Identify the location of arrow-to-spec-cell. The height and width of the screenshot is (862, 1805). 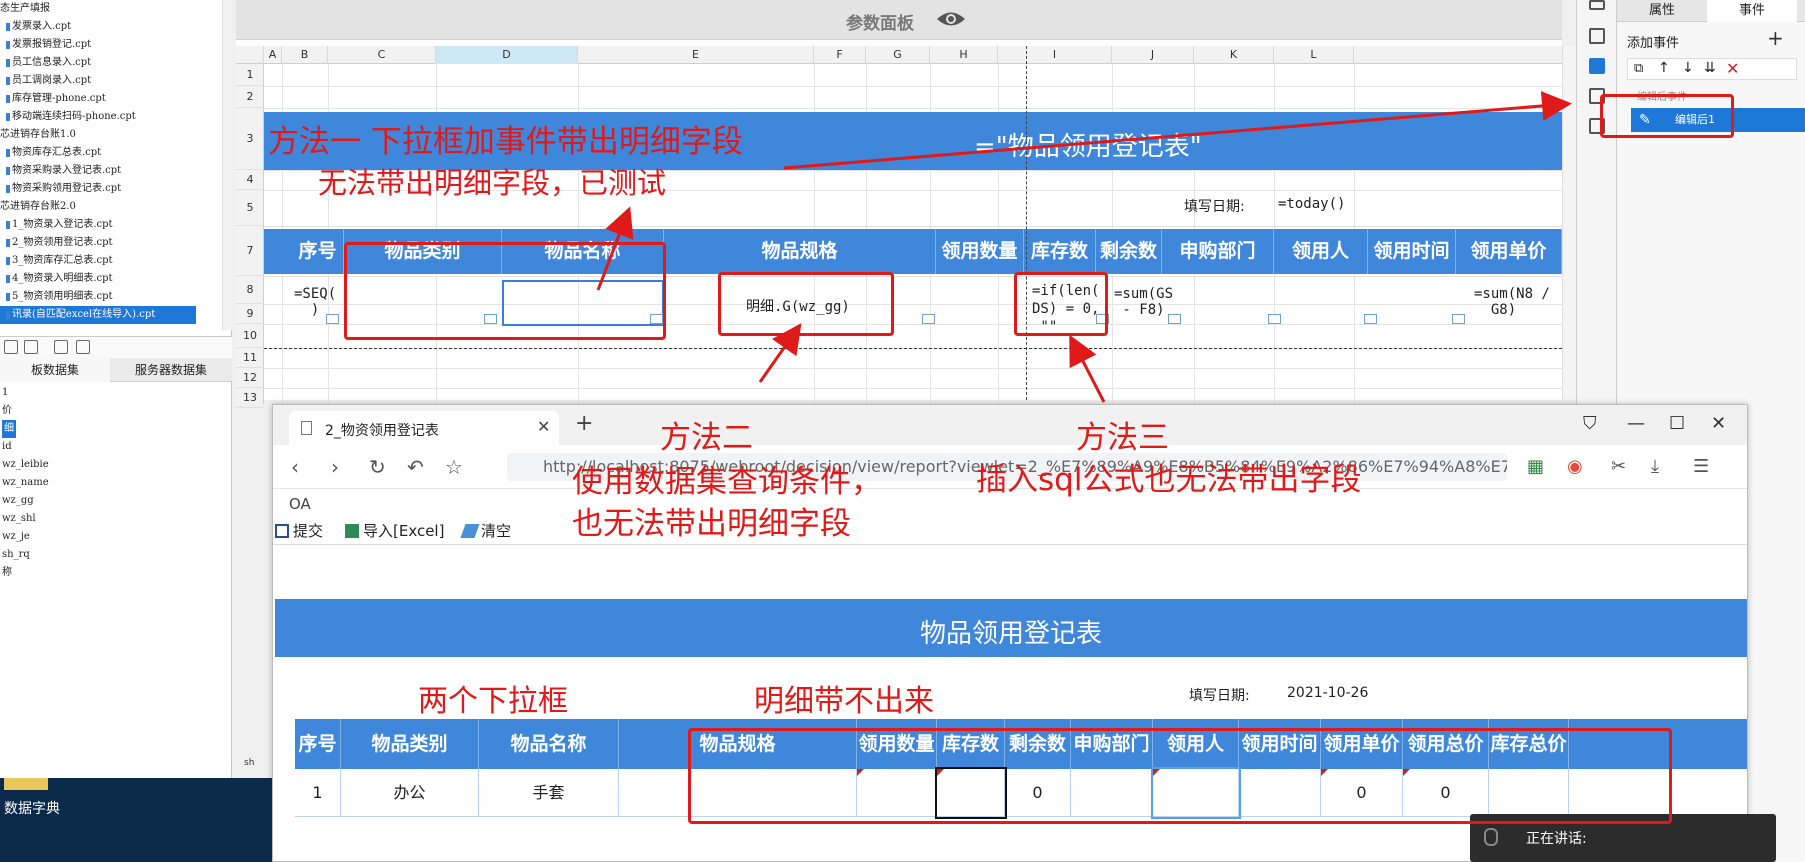
(780, 353).